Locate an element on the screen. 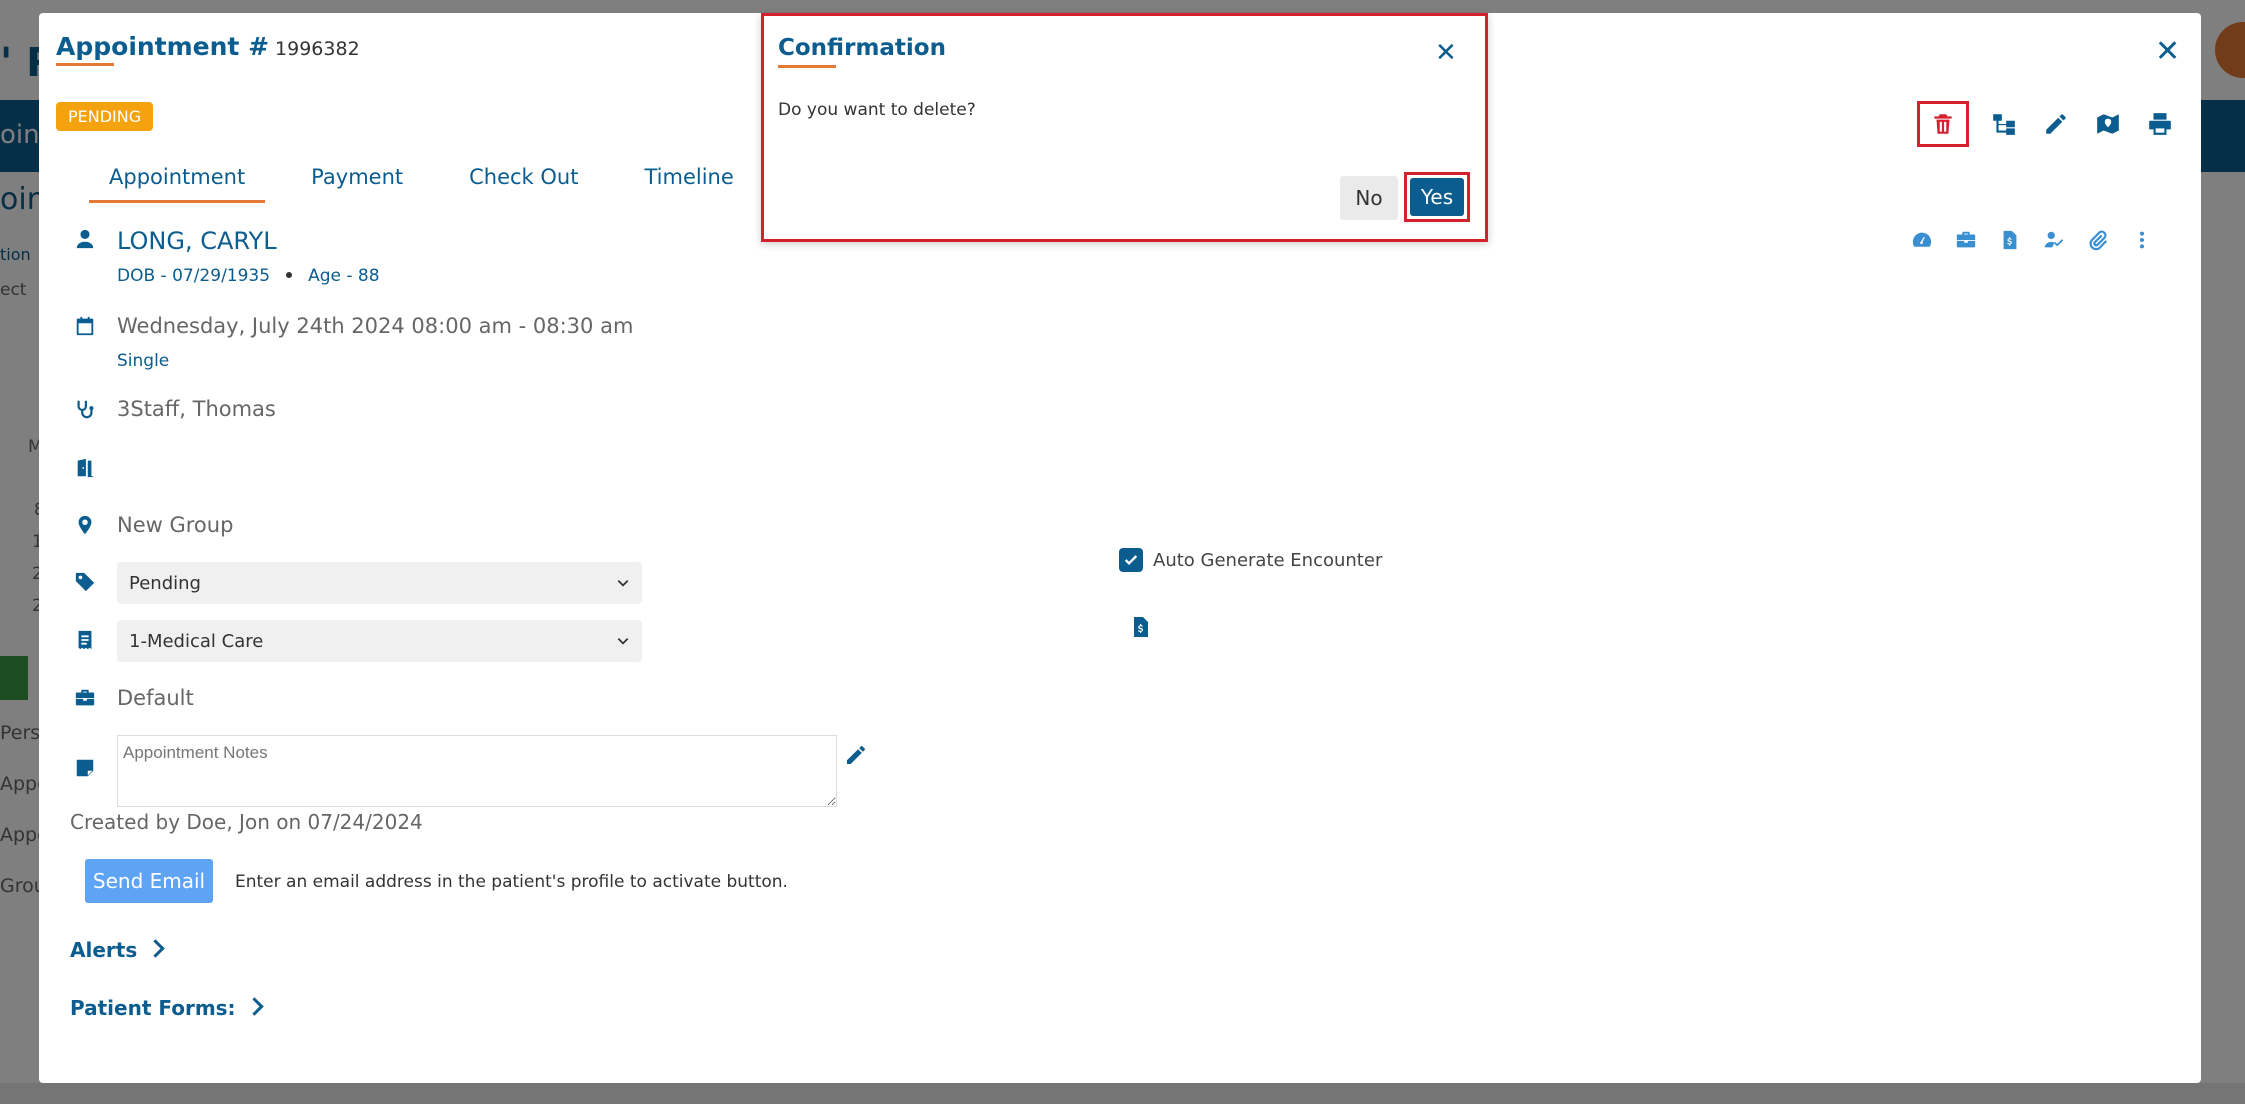 This screenshot has height=1104, width=2245. map-button is located at coordinates (2108, 124).